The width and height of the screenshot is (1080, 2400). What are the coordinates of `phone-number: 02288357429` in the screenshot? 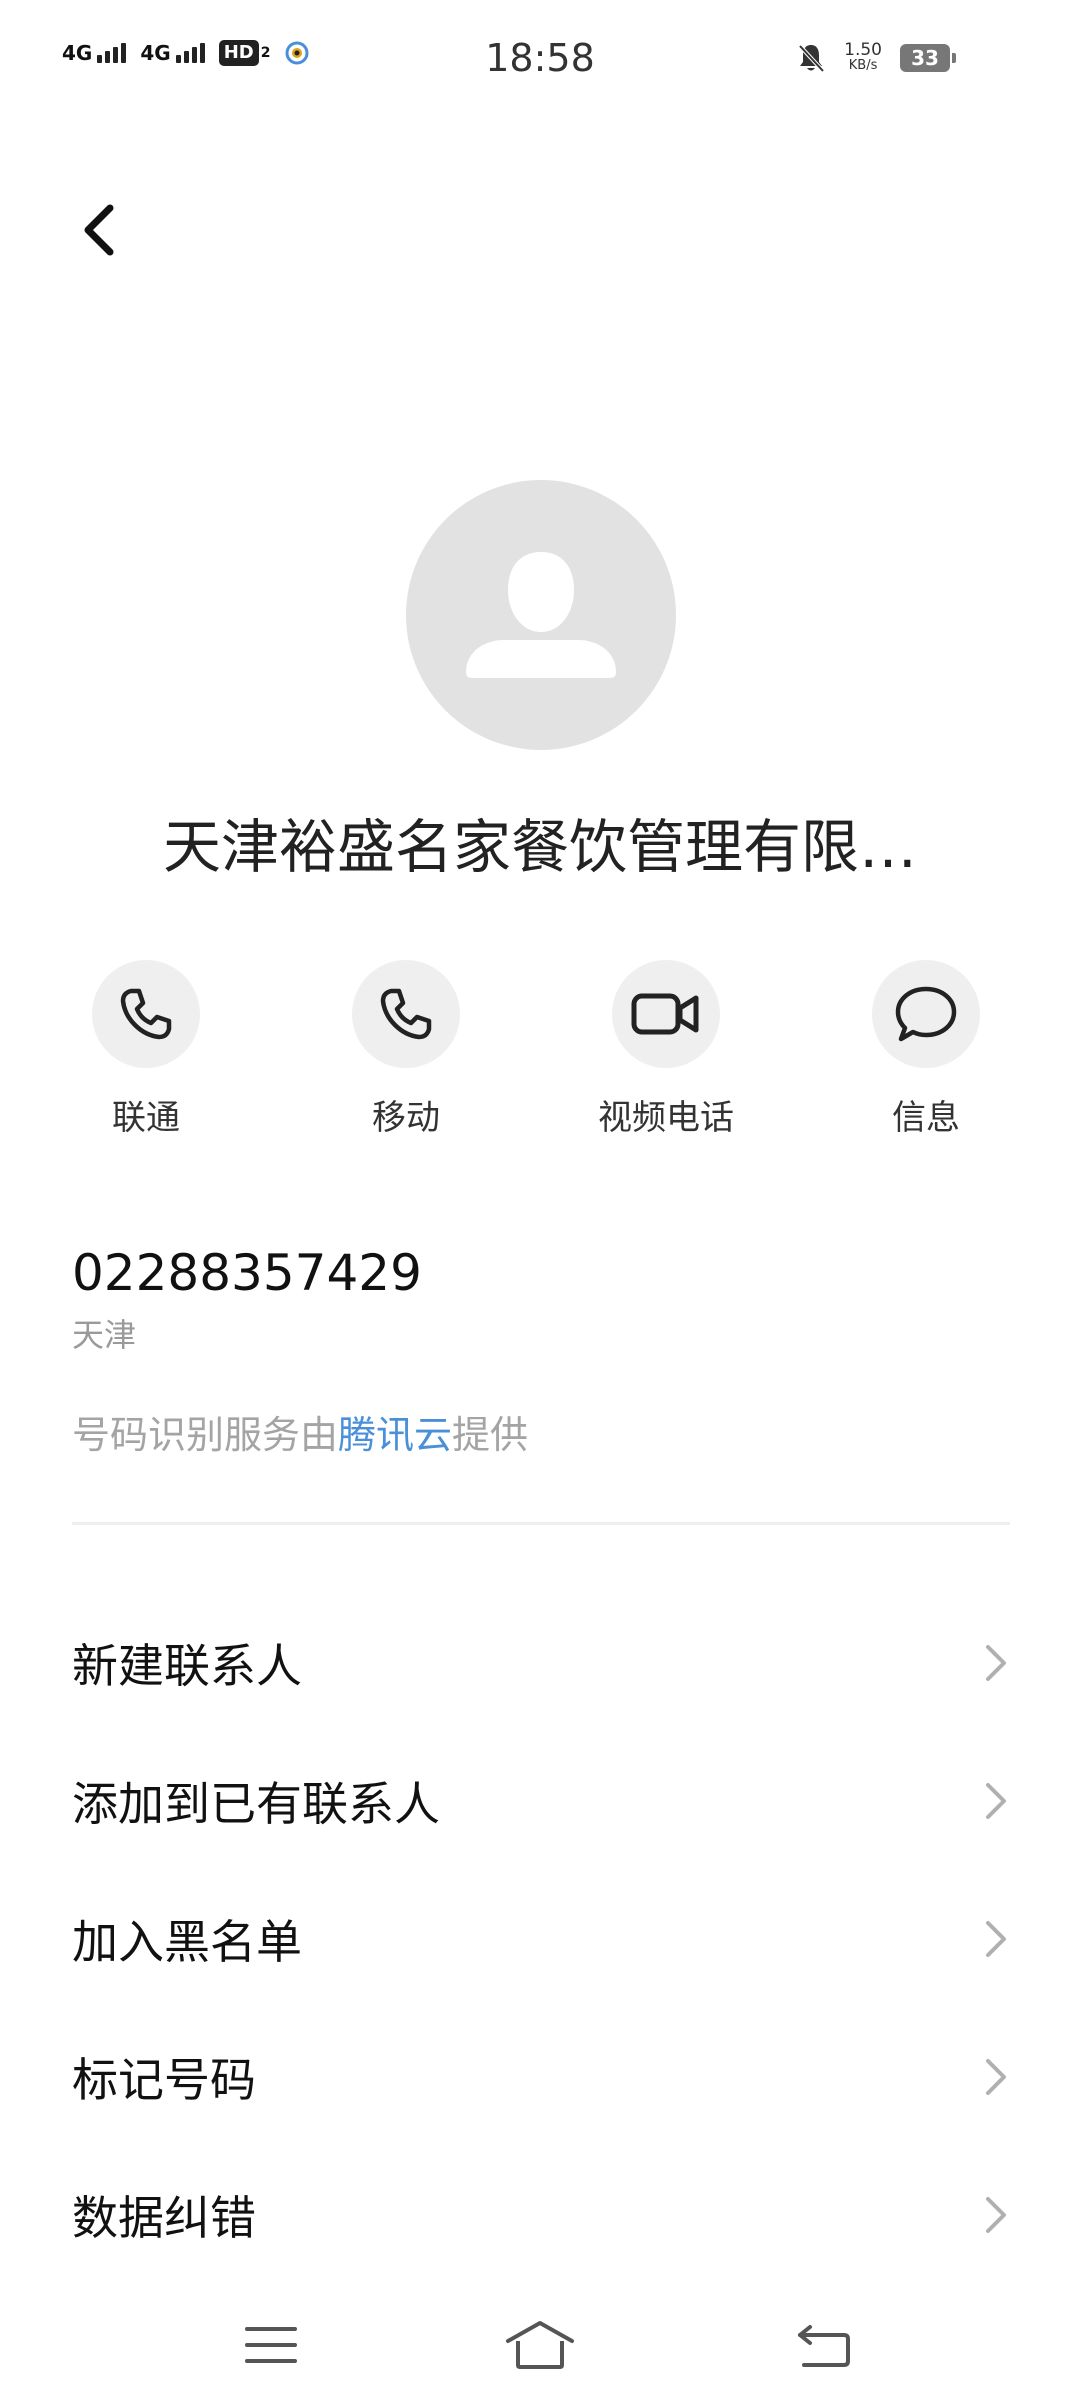 It's located at (247, 1273).